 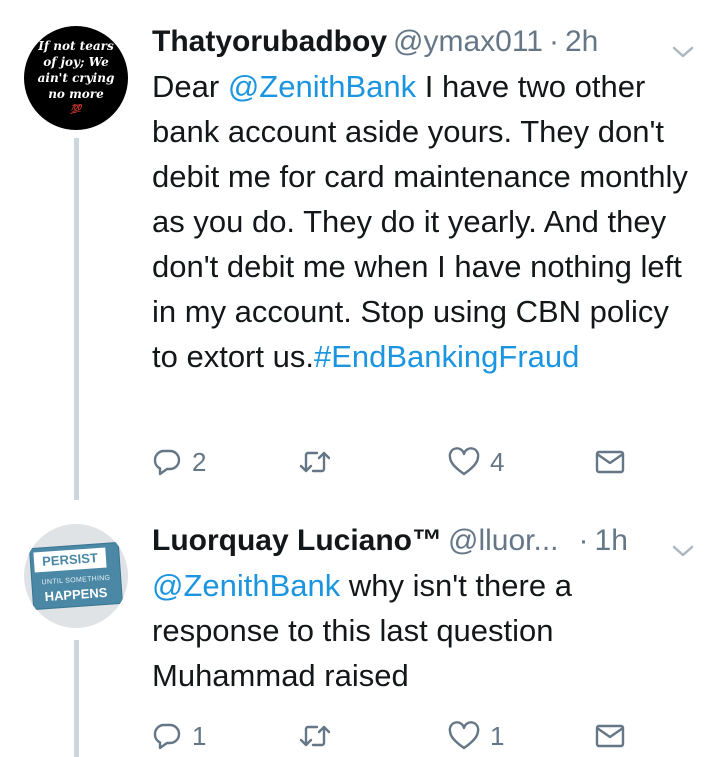 What do you see at coordinates (611, 541) in the screenshot?
I see `timestamp: 1h` at bounding box center [611, 541].